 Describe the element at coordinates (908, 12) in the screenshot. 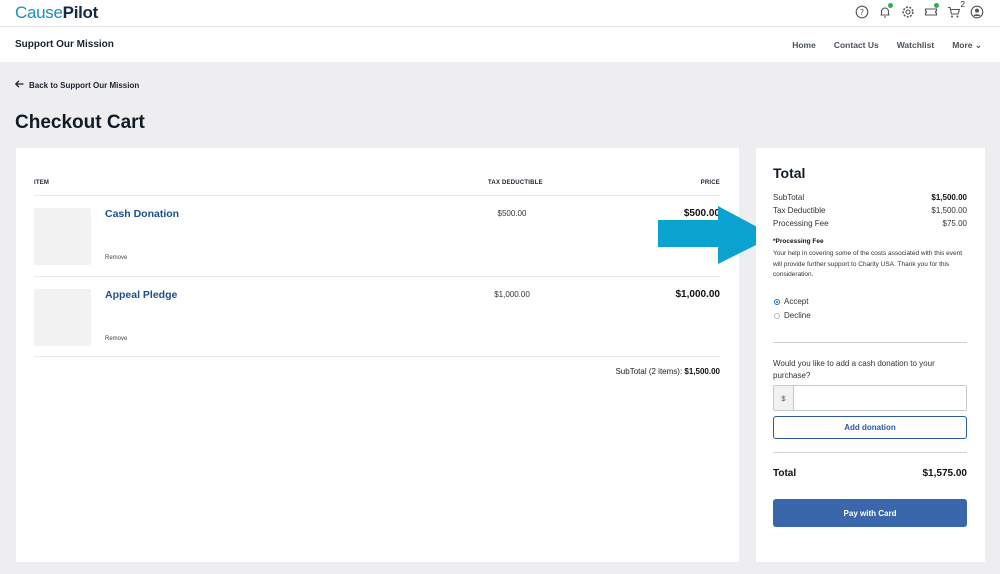

I see `gear-icon` at that location.